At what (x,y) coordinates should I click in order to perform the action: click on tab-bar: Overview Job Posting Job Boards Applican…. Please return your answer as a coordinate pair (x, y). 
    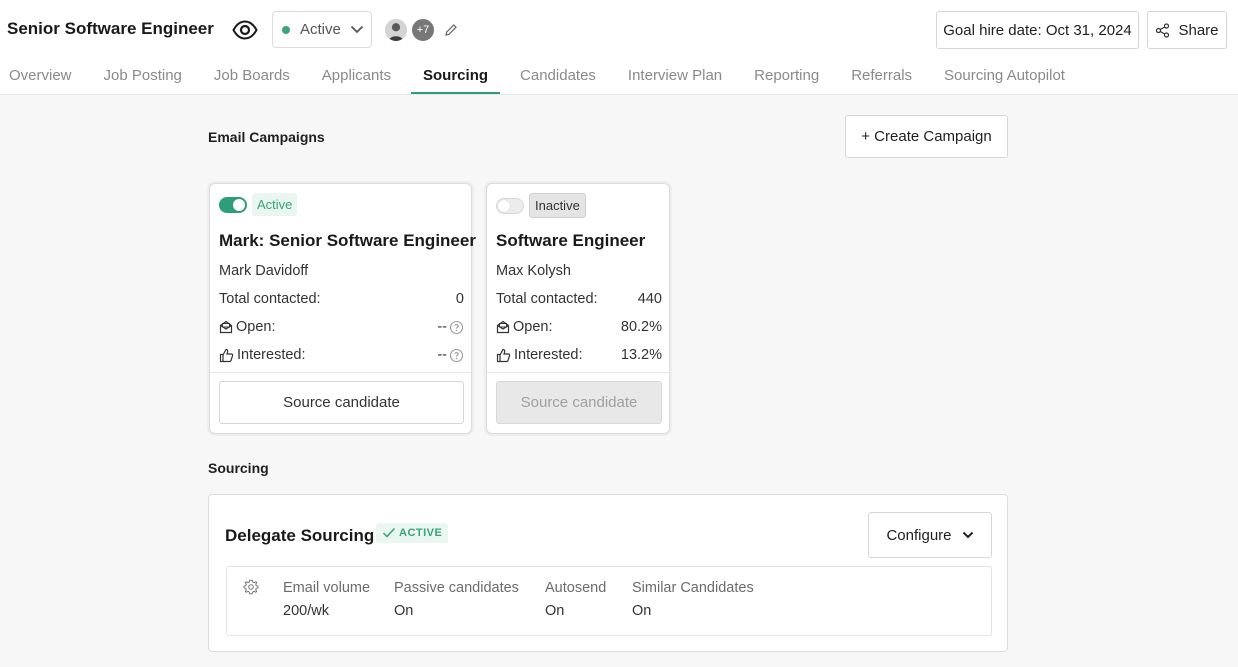
    Looking at the image, I should click on (548, 77).